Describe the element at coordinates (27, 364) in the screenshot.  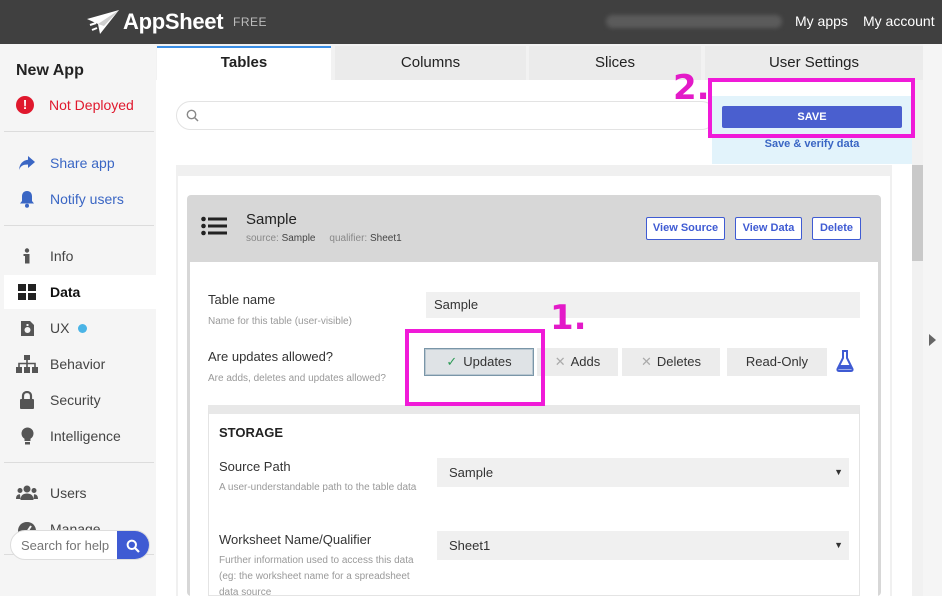
I see `hierarchy-icon` at that location.